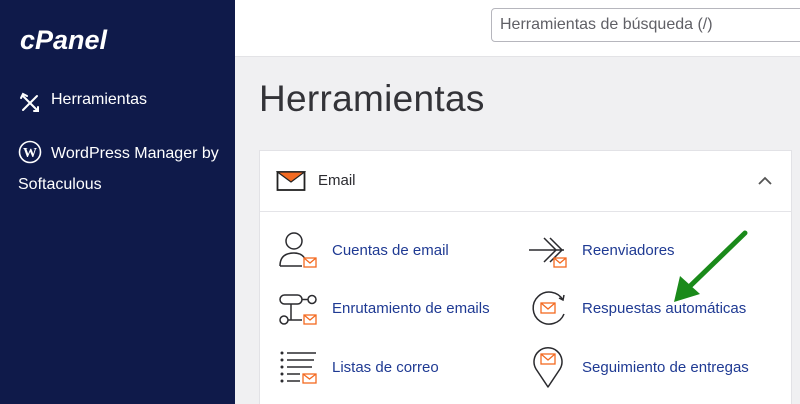 This screenshot has height=404, width=800. I want to click on cpanel-logo: cPanel, so click(83, 40).